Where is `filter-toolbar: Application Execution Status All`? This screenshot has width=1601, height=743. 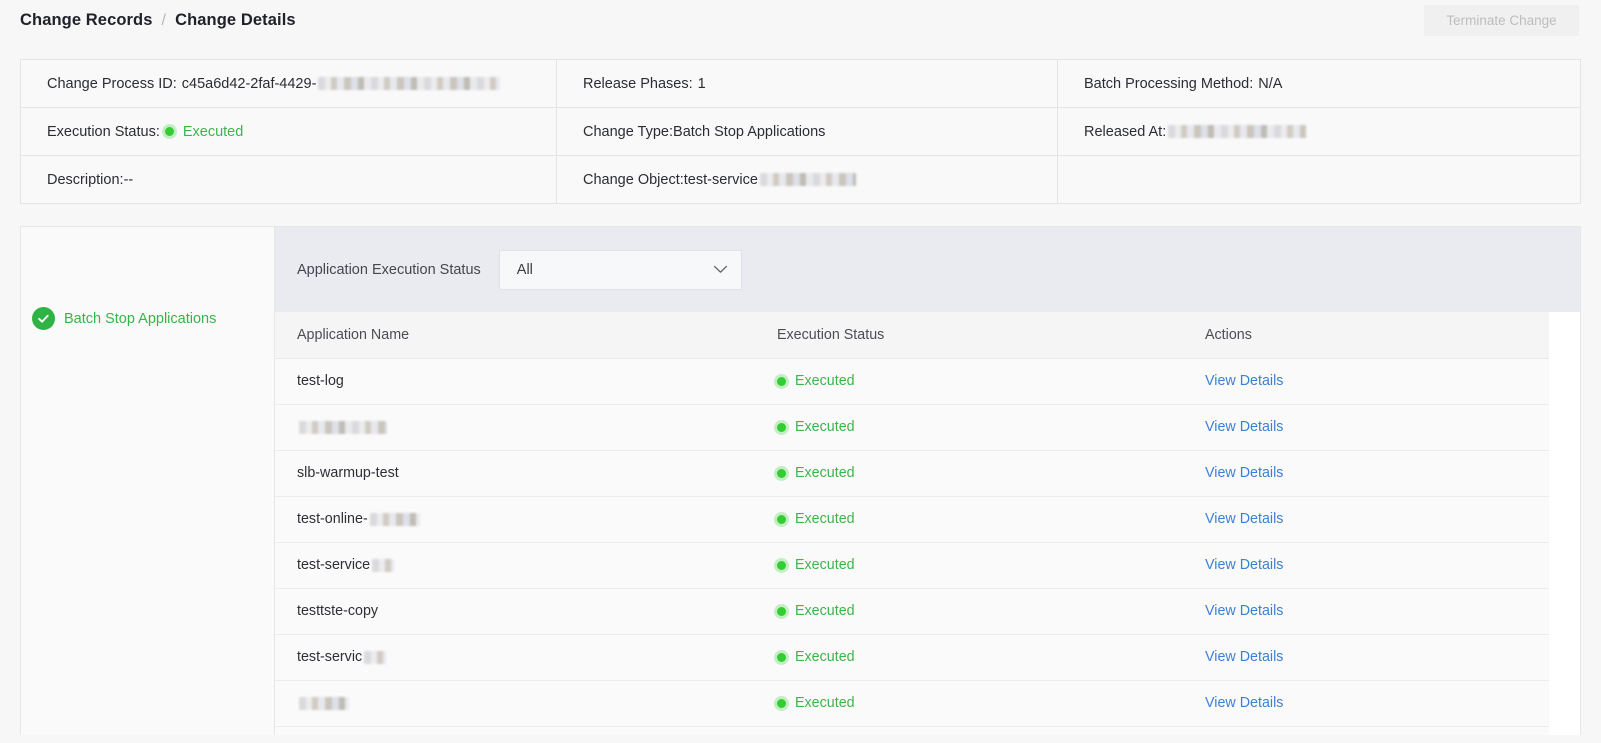
filter-toolbar: Application Execution Status All is located at coordinates (927, 269).